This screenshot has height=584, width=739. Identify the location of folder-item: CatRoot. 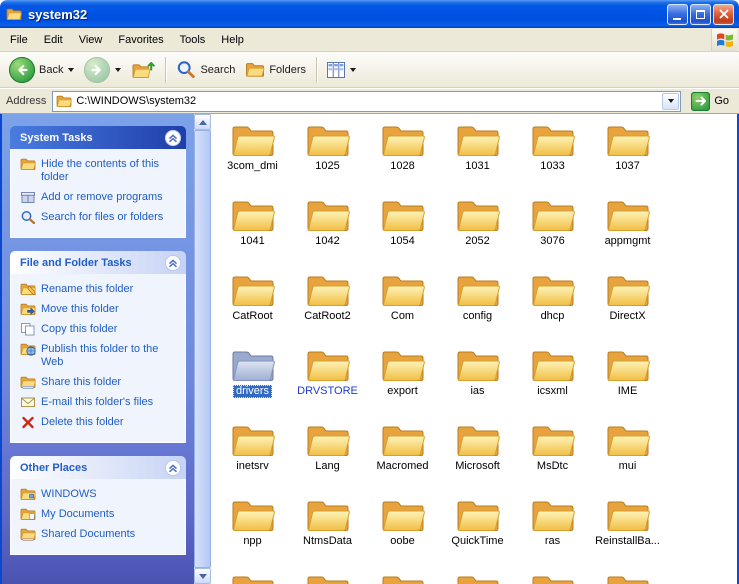
(252, 306).